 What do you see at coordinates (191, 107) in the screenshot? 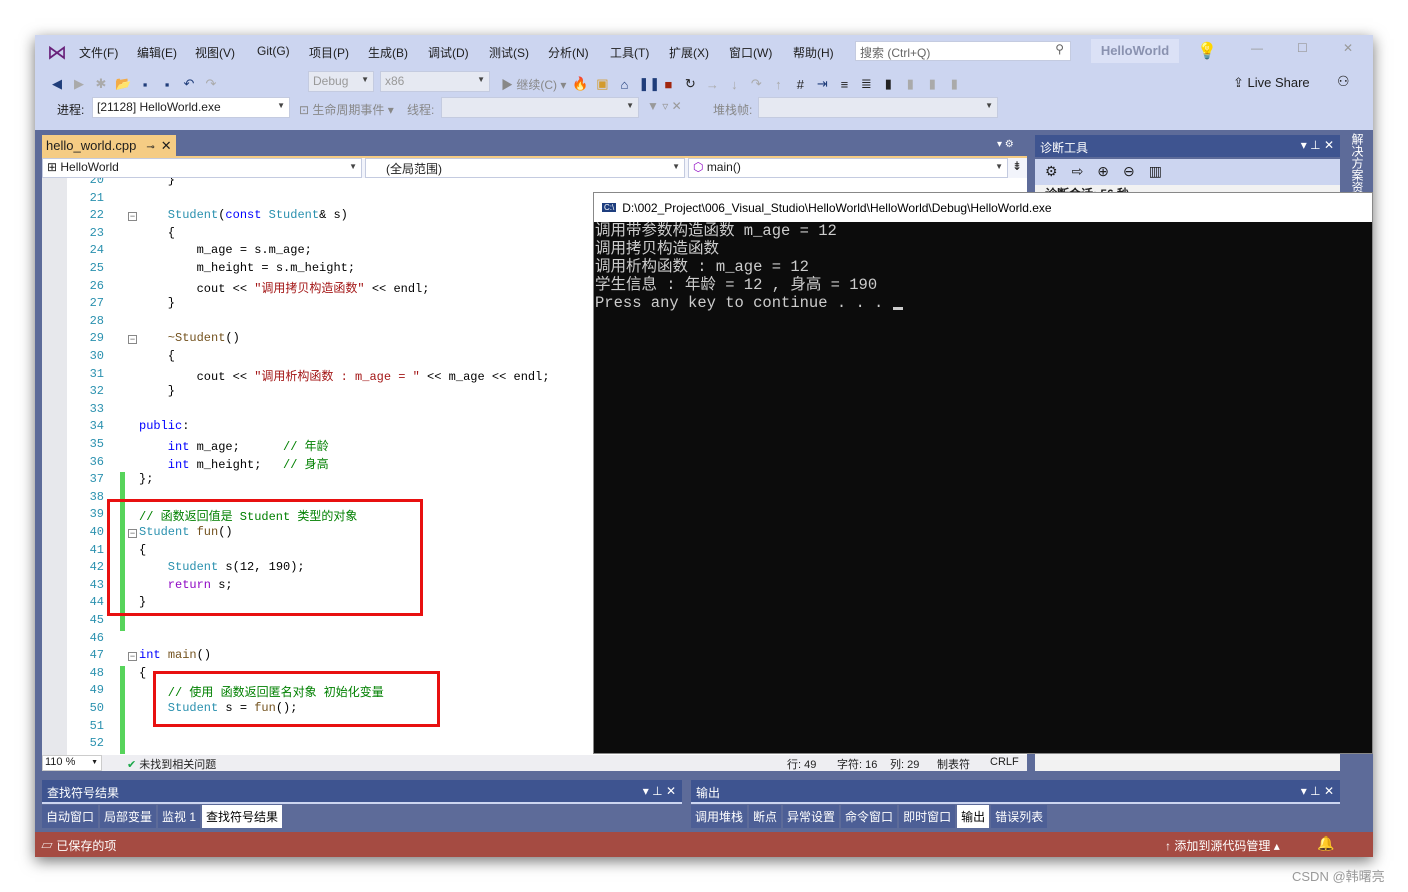
I see `process-dropdown: [21128] HelloWorld.exe ▼` at bounding box center [191, 107].